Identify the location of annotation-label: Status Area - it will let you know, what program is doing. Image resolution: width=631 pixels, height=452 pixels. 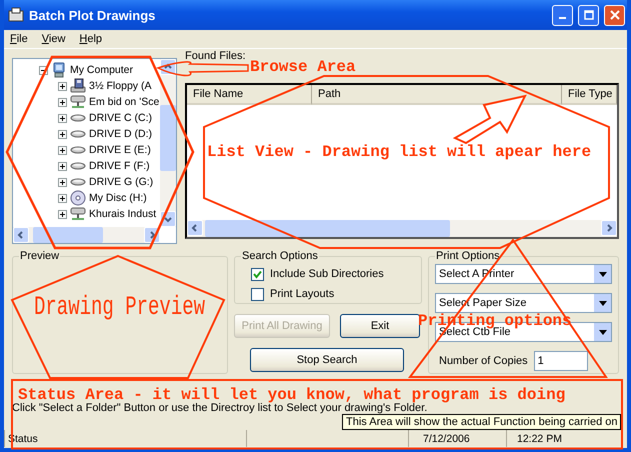
(292, 395).